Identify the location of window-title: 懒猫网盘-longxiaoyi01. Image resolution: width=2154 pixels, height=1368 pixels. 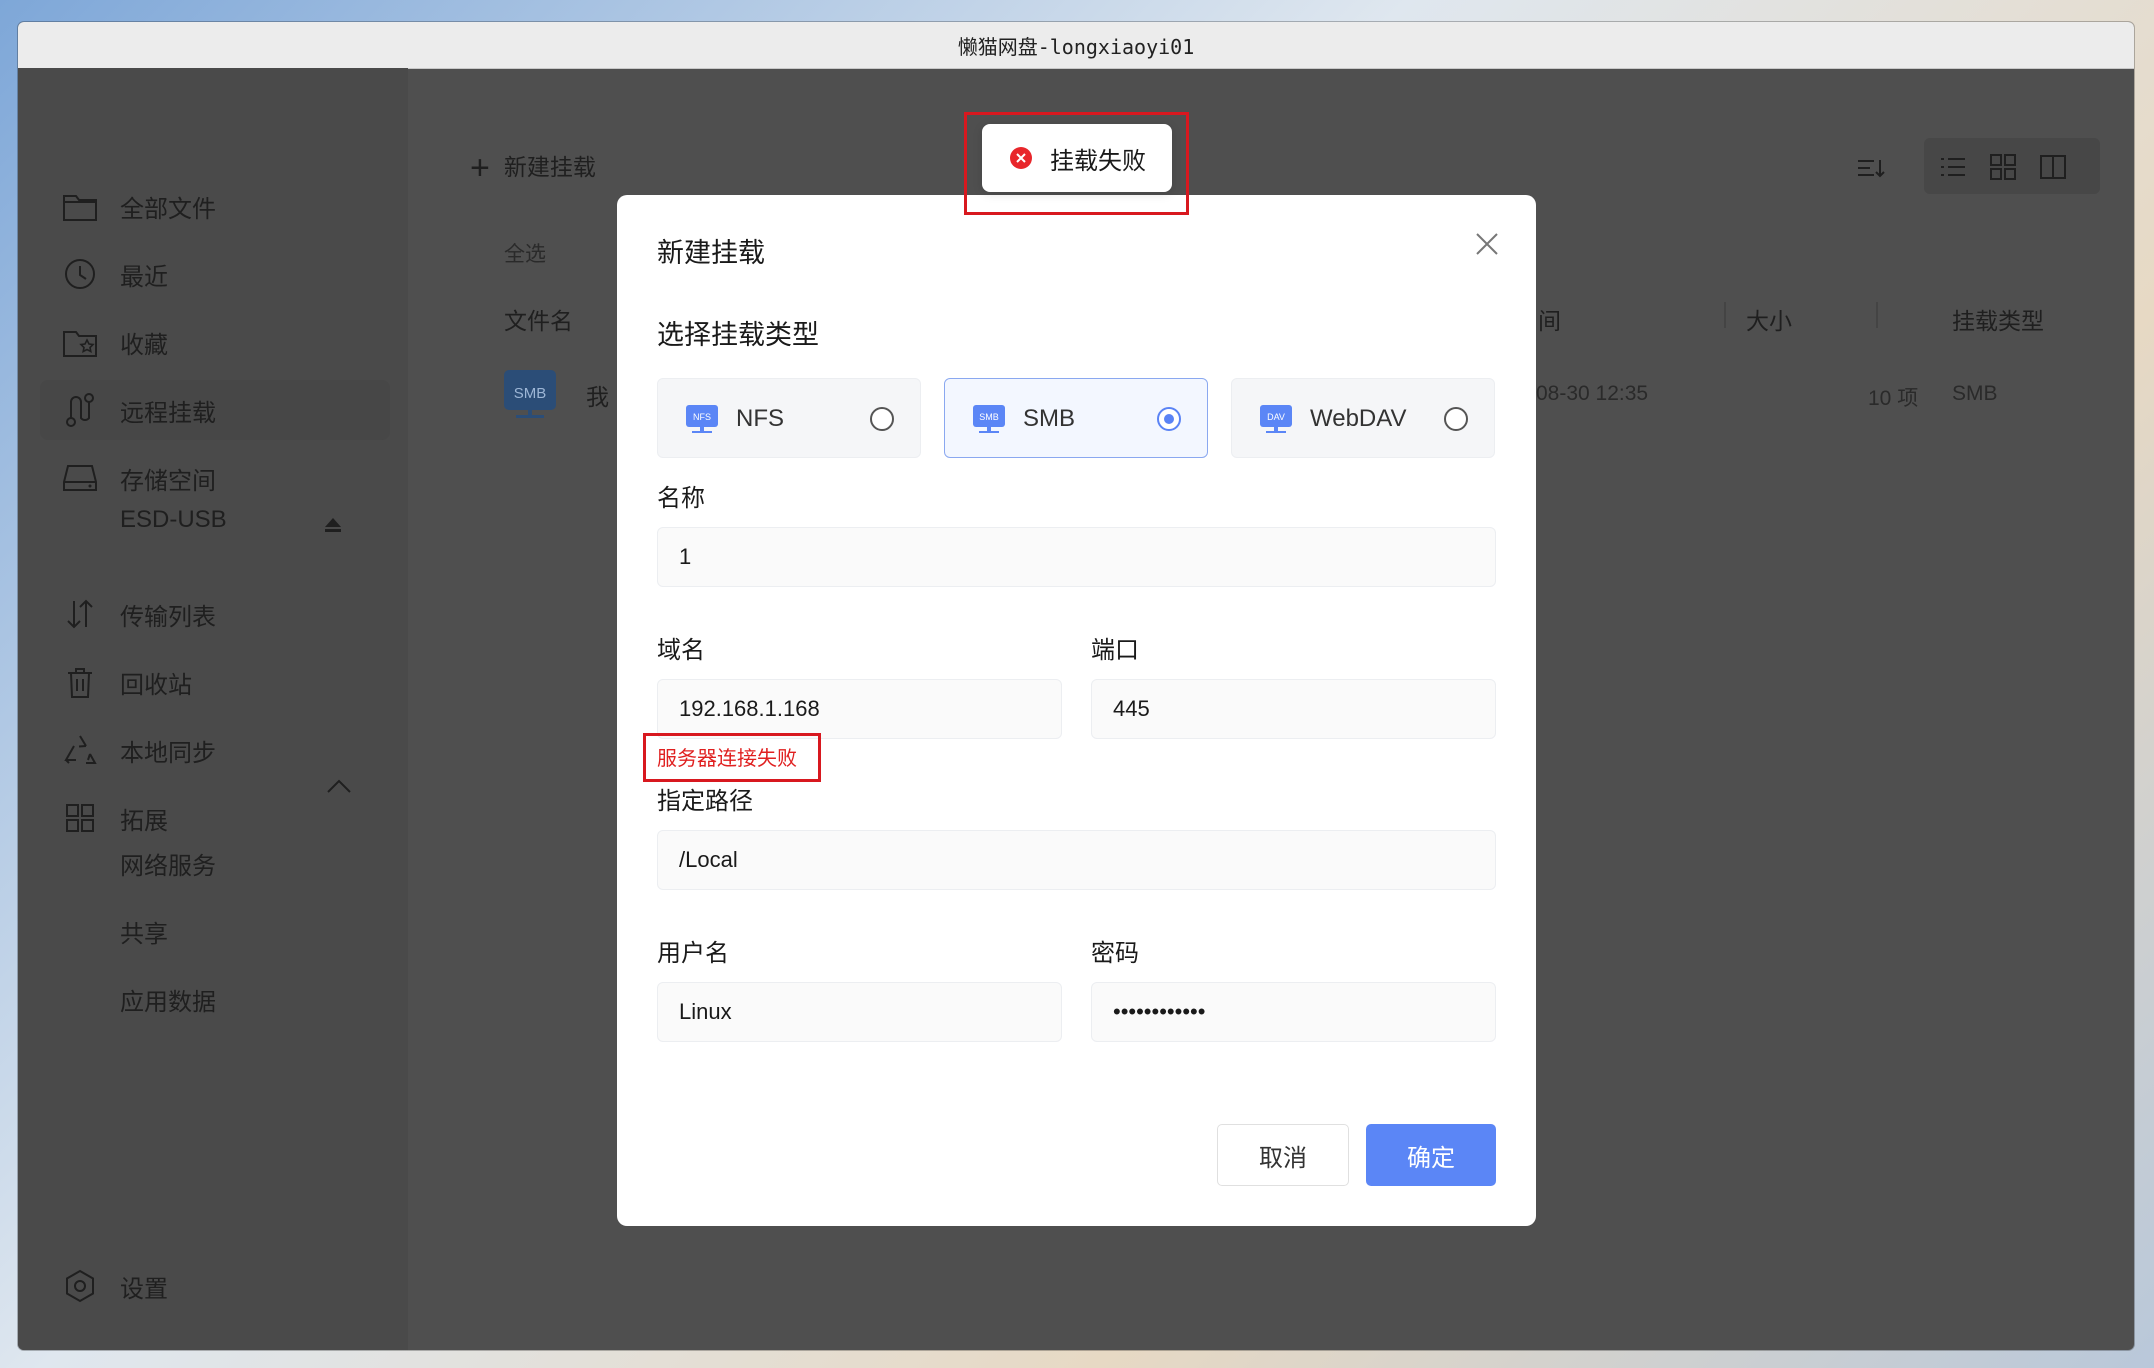
(1076, 45).